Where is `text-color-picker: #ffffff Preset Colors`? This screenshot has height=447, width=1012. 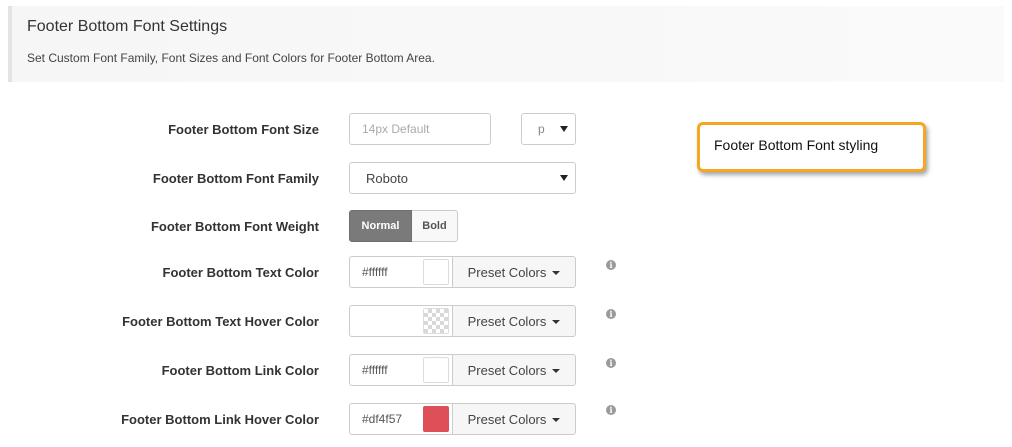 text-color-picker: #ffffff Preset Colors is located at coordinates (462, 272).